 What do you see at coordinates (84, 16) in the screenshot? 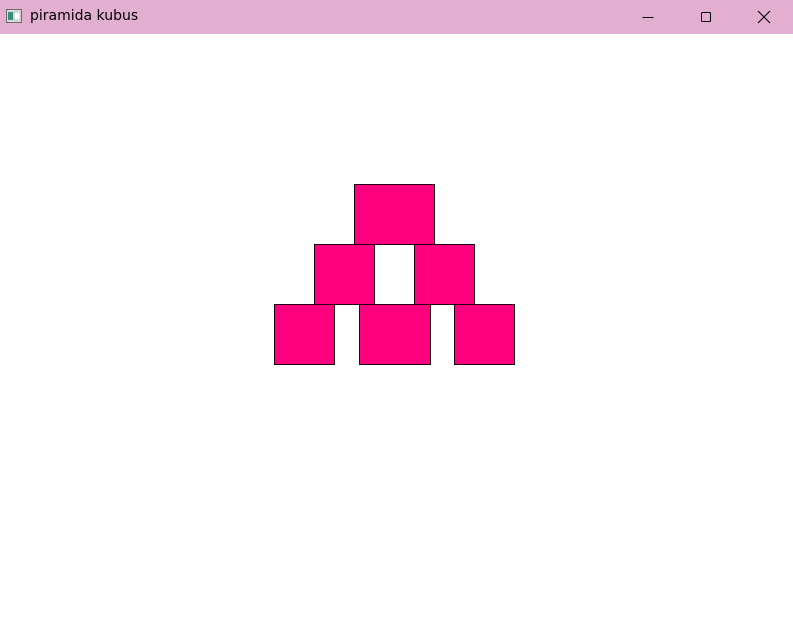
I see `window-title: piramida kubus` at bounding box center [84, 16].